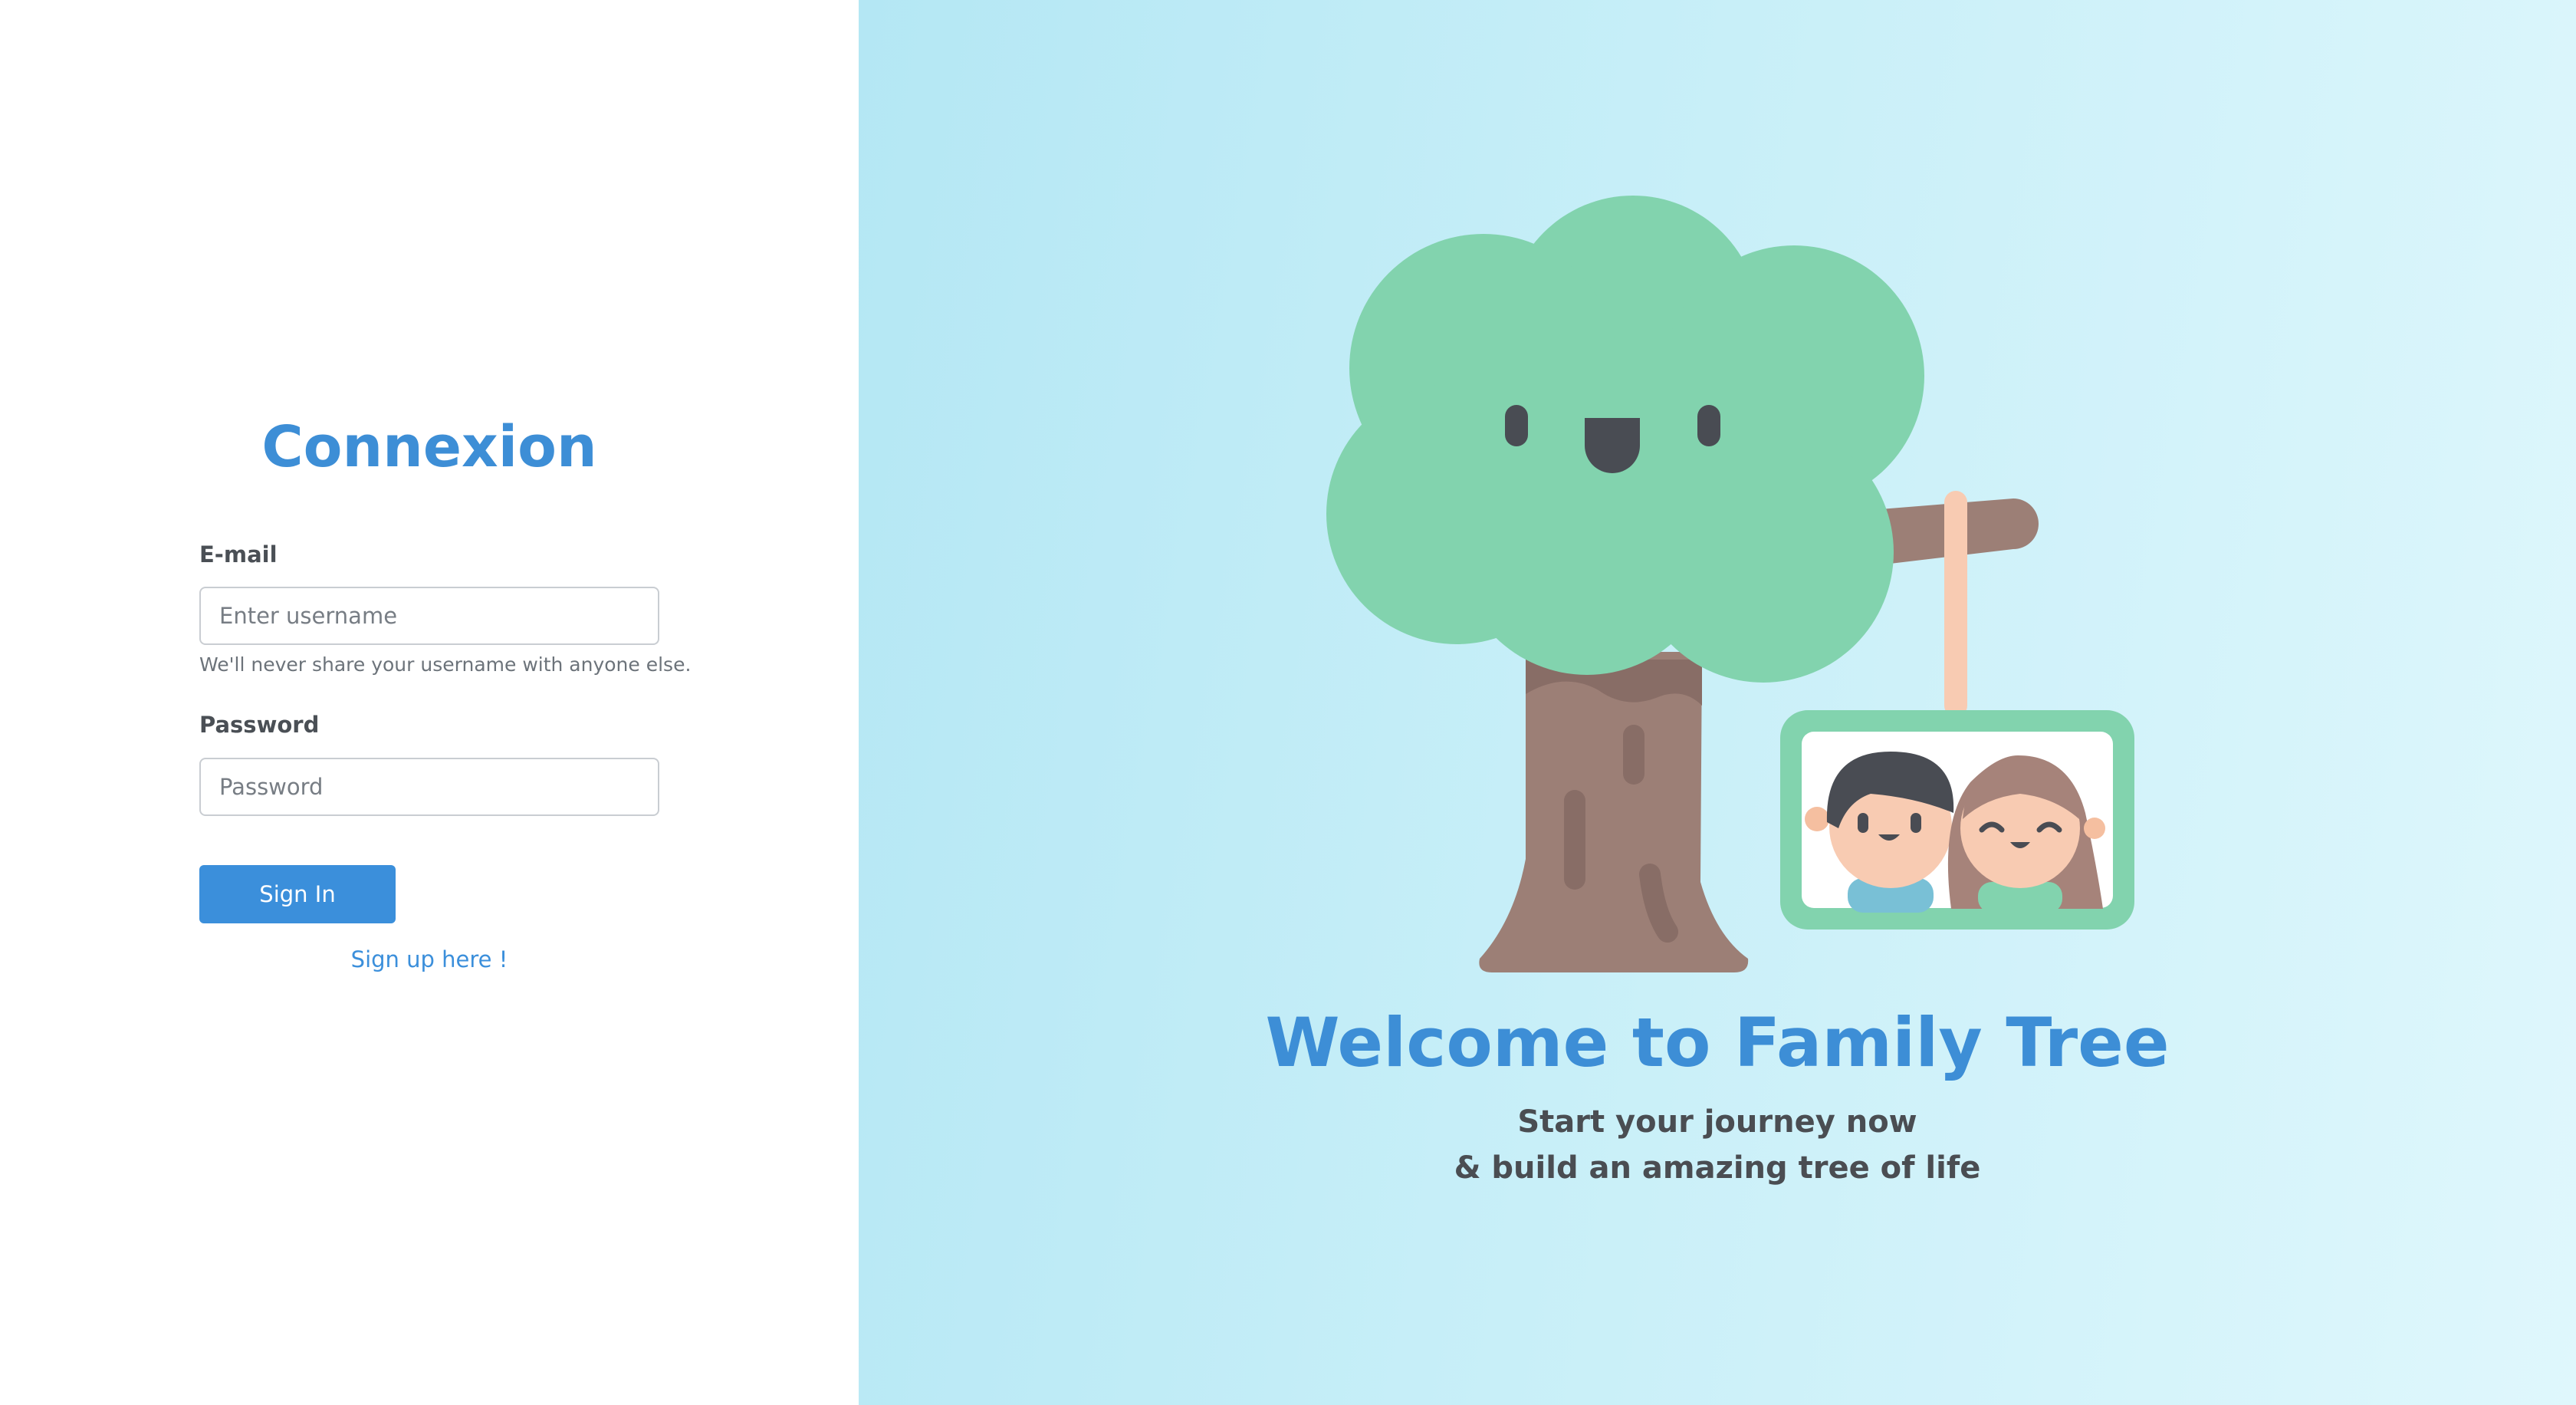  Describe the element at coordinates (429, 616) in the screenshot. I see `email-input` at that location.